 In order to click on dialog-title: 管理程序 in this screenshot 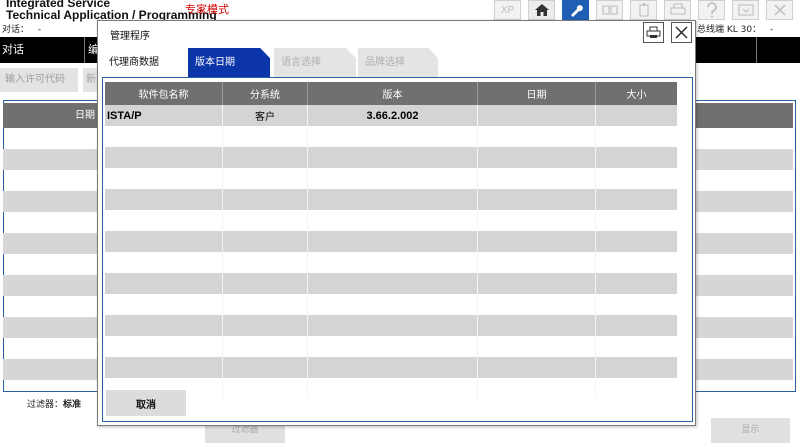, I will do `click(130, 36)`.